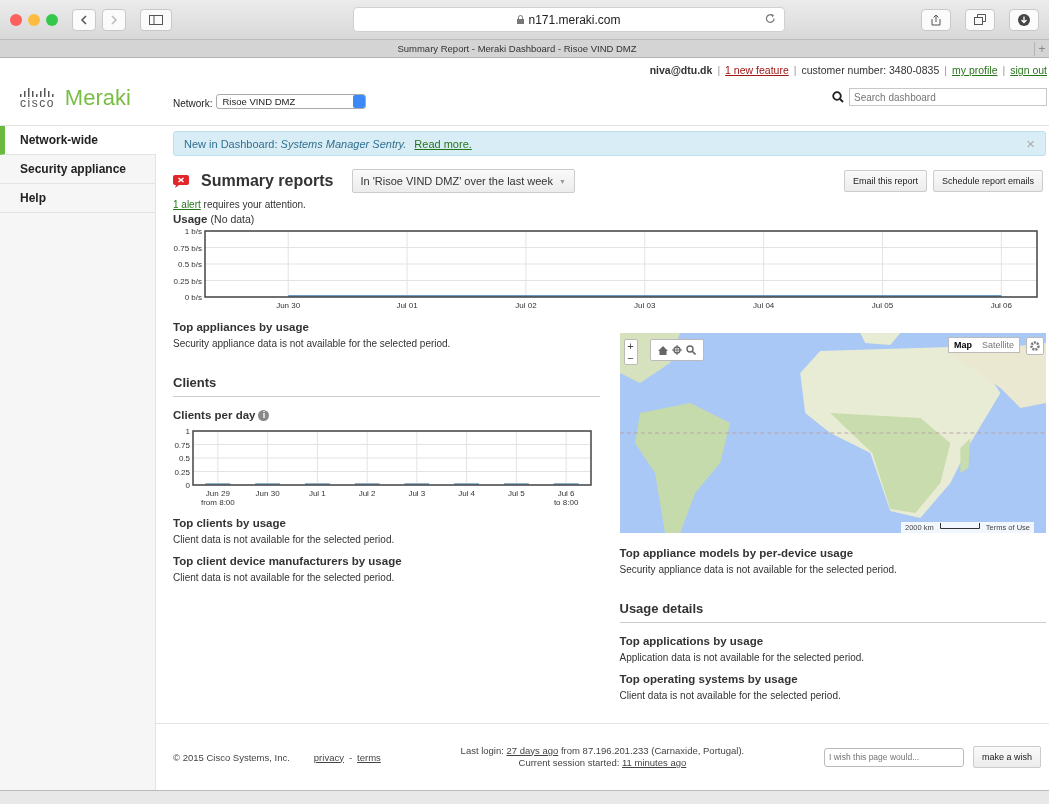  I want to click on x-tick-label: Jul 01, so click(407, 305).